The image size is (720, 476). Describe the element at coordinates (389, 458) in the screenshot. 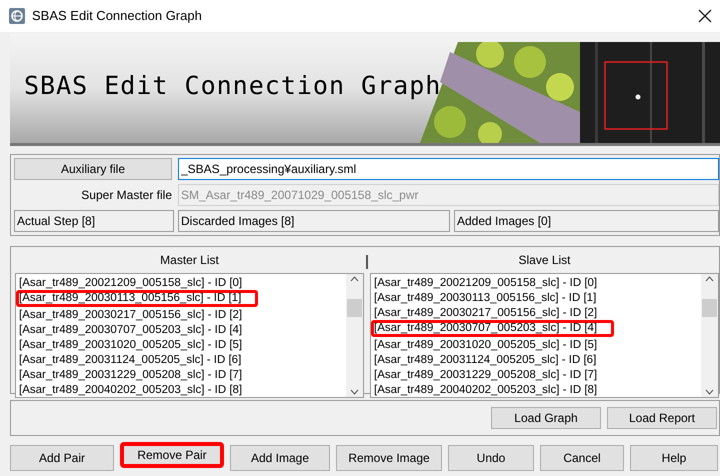

I see `action-button: Remove Image` at that location.